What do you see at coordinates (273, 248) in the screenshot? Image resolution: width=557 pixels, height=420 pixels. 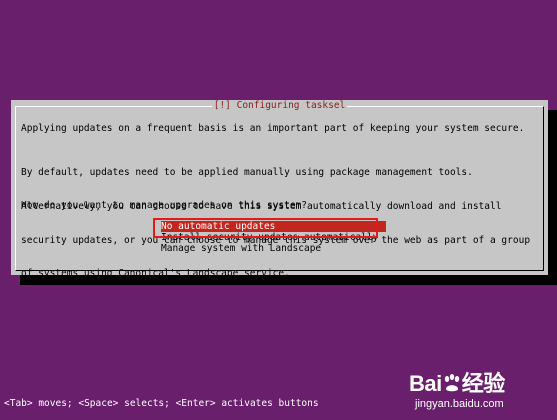 I see `option-manage-with-landscape: Manage system with Landscape` at bounding box center [273, 248].